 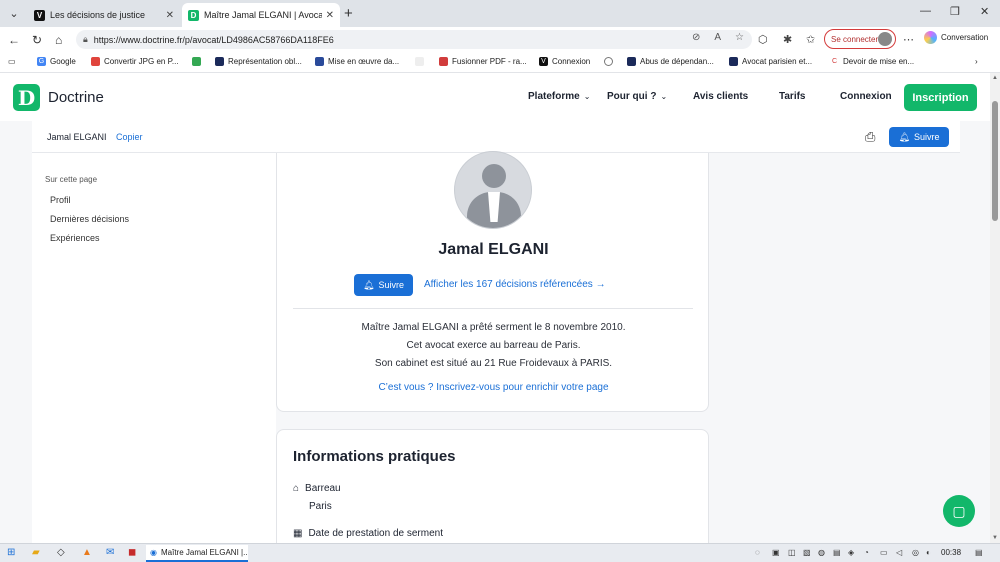 I want to click on start-windows-icon: ⊞, so click(x=11, y=552).